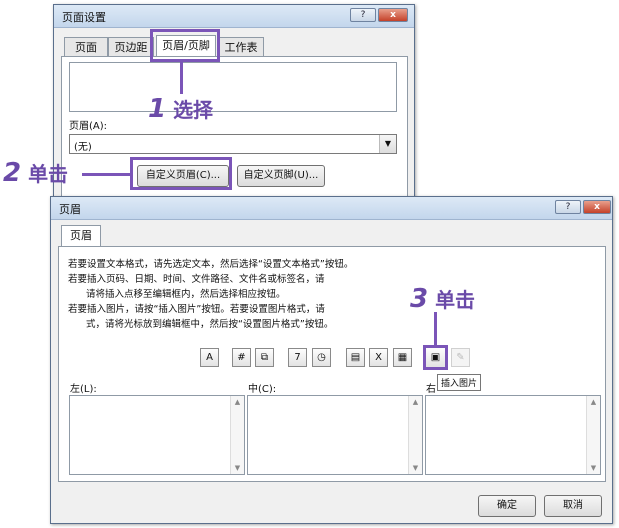 This screenshot has width=619, height=528. What do you see at coordinates (48, 174) in the screenshot?
I see `step2-text: 单击` at bounding box center [48, 174].